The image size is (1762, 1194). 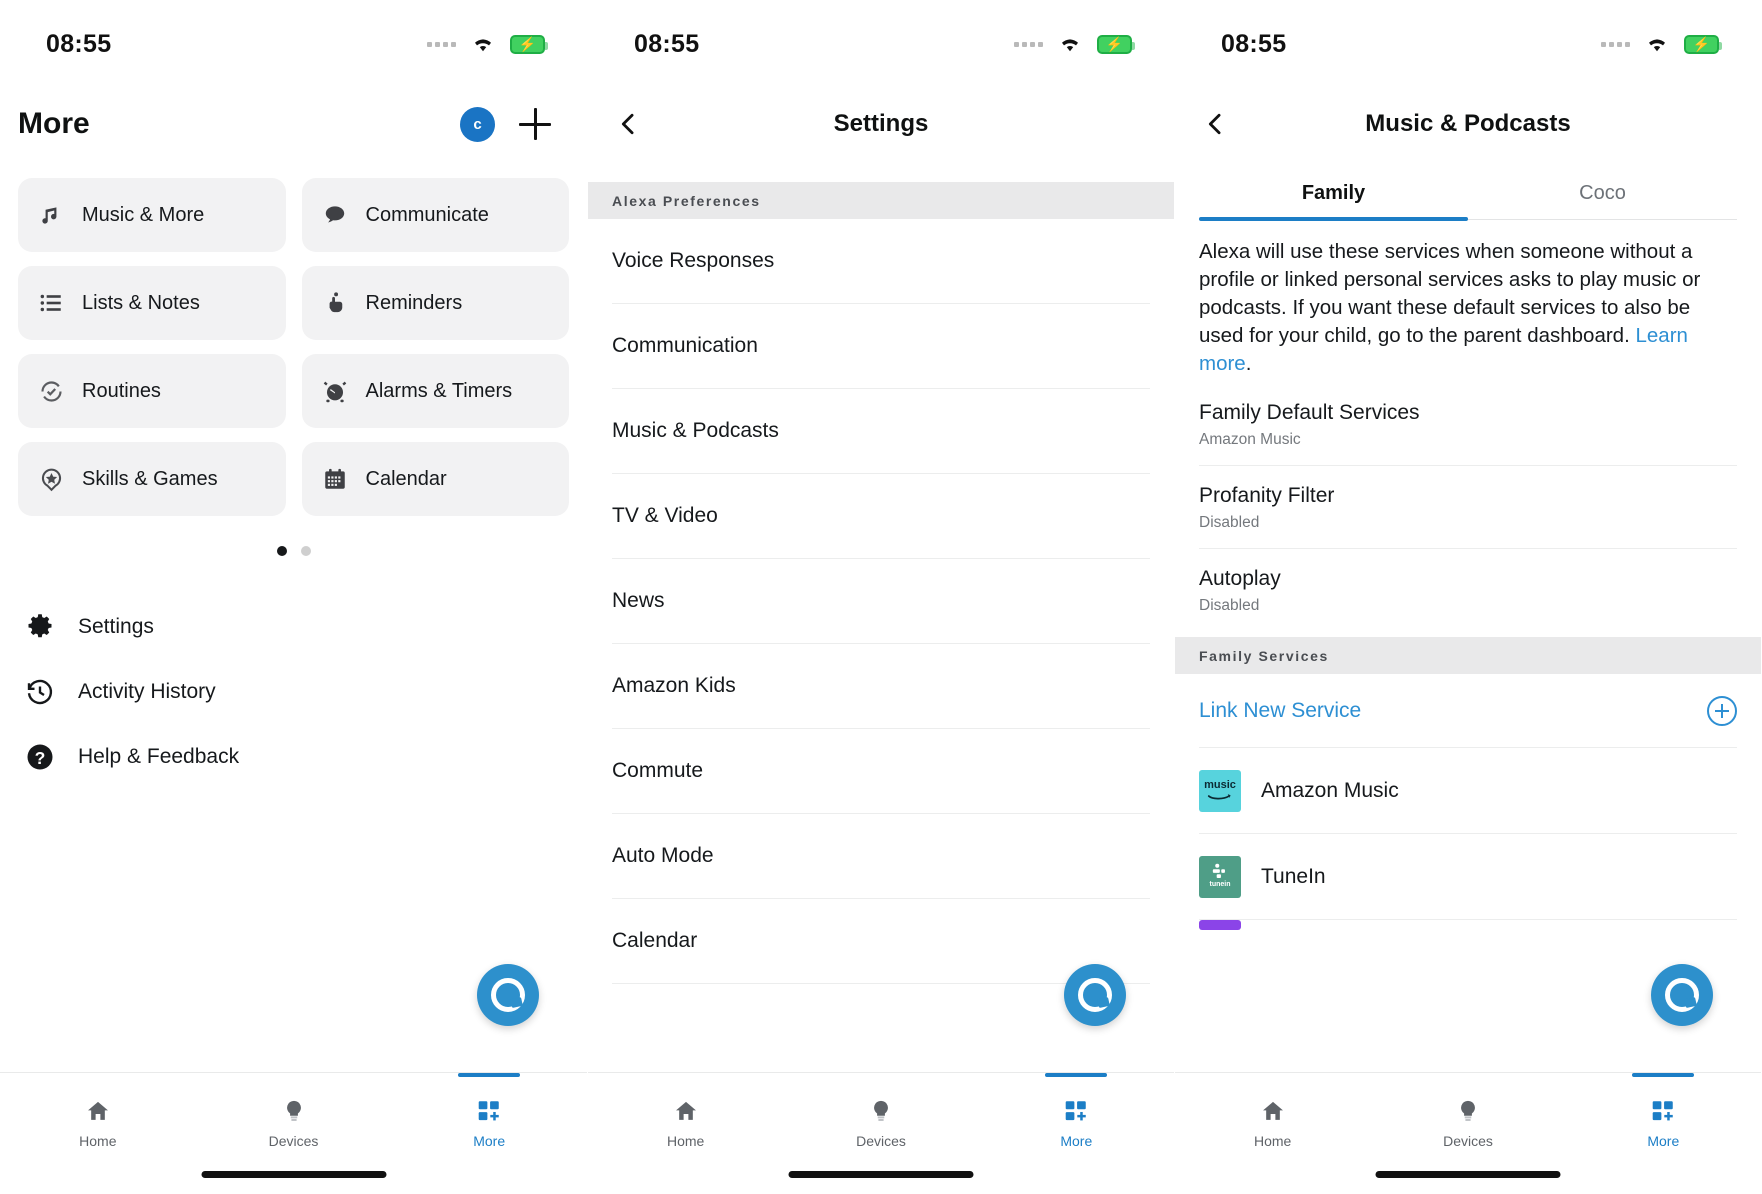 I want to click on tab-coco: Coco, so click(x=1602, y=193).